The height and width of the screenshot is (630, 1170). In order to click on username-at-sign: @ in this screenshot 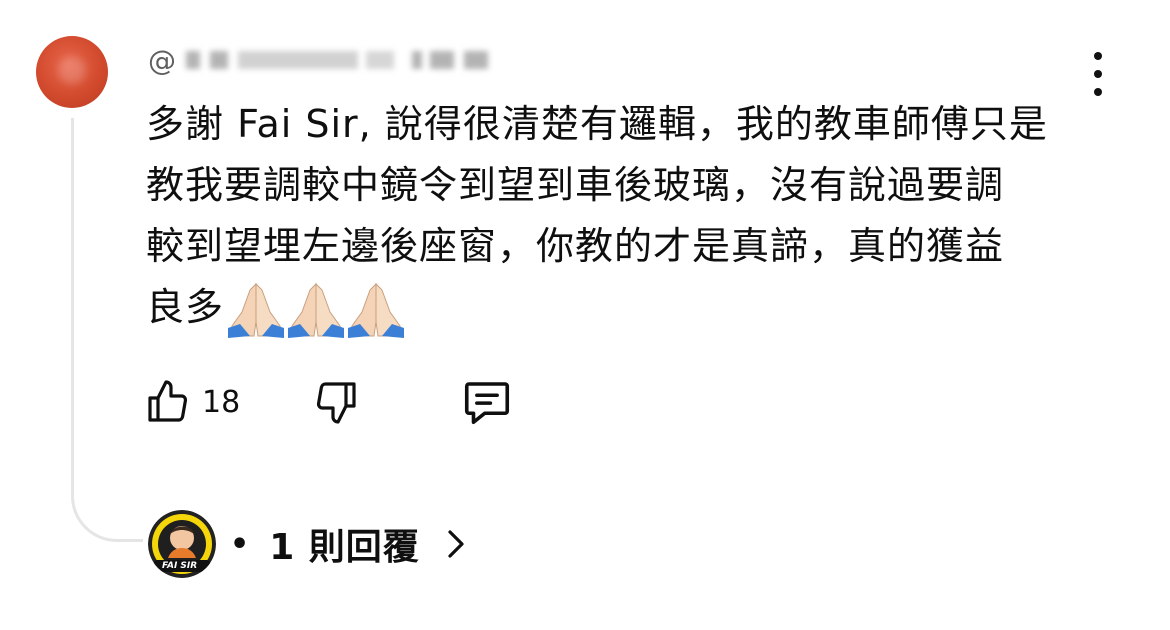, I will do `click(162, 60)`.